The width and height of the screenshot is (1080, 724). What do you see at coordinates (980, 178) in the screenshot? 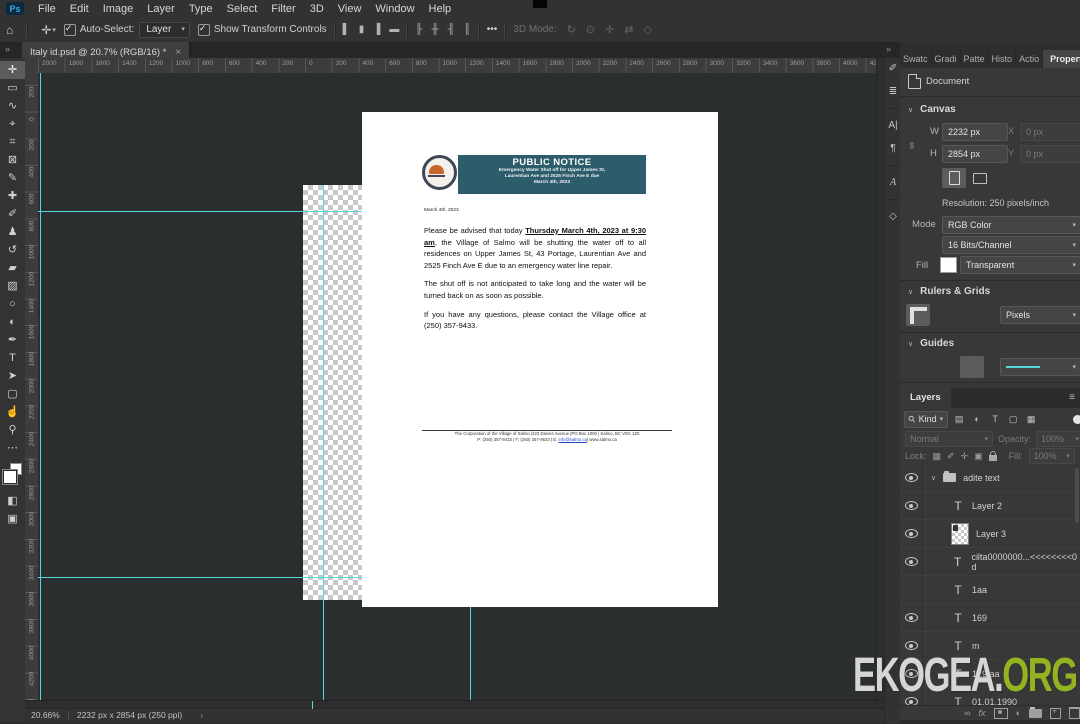
I see `orientation-landscape-button` at bounding box center [980, 178].